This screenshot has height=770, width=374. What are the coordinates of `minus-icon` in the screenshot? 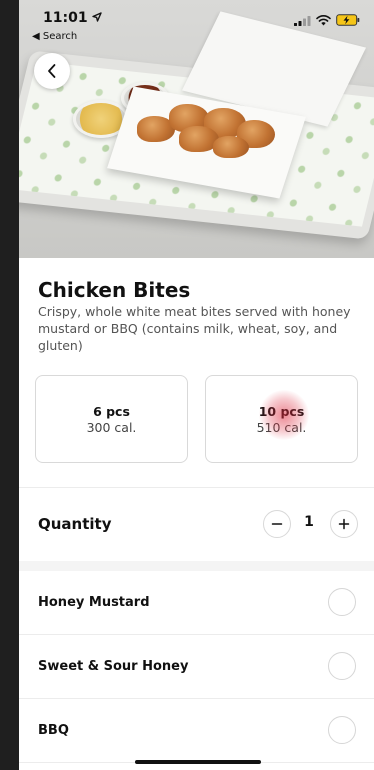 It's located at (277, 524).